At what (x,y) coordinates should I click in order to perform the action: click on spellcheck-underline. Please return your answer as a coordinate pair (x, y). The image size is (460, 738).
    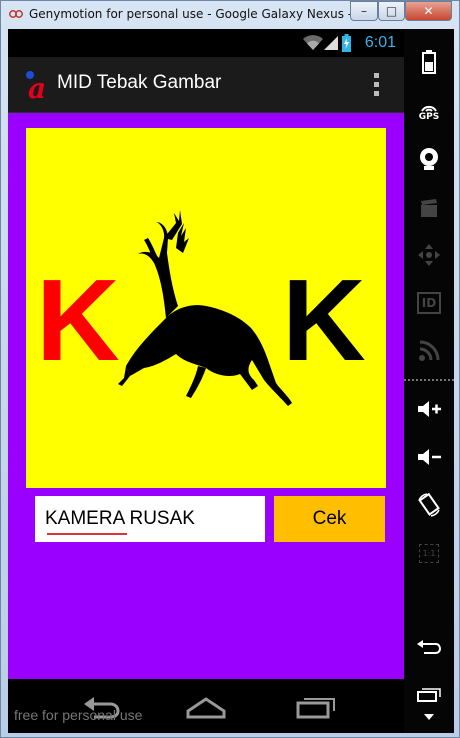
    Looking at the image, I should click on (87, 534).